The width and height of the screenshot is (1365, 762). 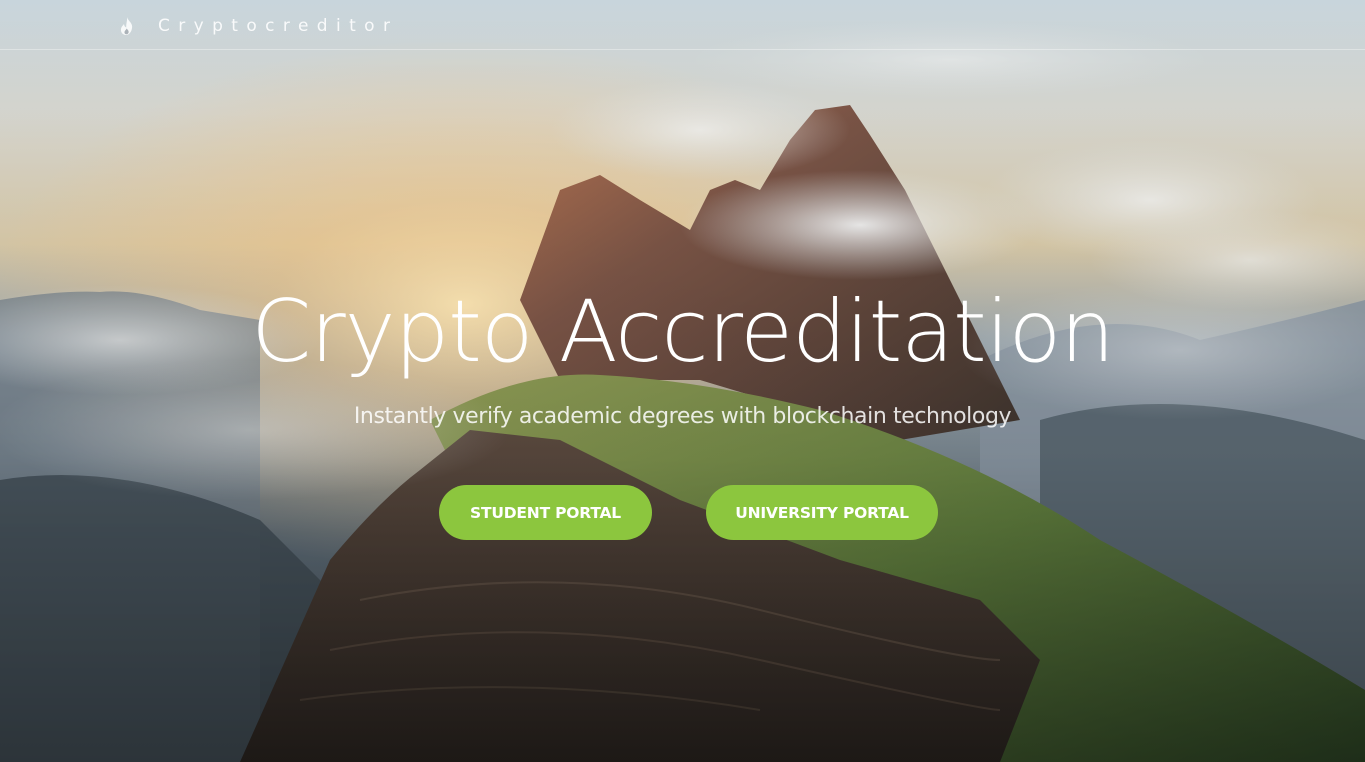 What do you see at coordinates (822, 512) in the screenshot?
I see `university-portal-button: UNIVERSITY PORTAL` at bounding box center [822, 512].